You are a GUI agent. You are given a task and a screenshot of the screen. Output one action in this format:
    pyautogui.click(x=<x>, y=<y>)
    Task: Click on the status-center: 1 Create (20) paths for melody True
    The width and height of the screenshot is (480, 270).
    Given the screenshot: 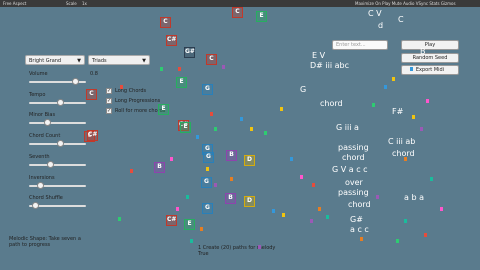 What is the action you would take?
    pyautogui.click(x=236, y=251)
    